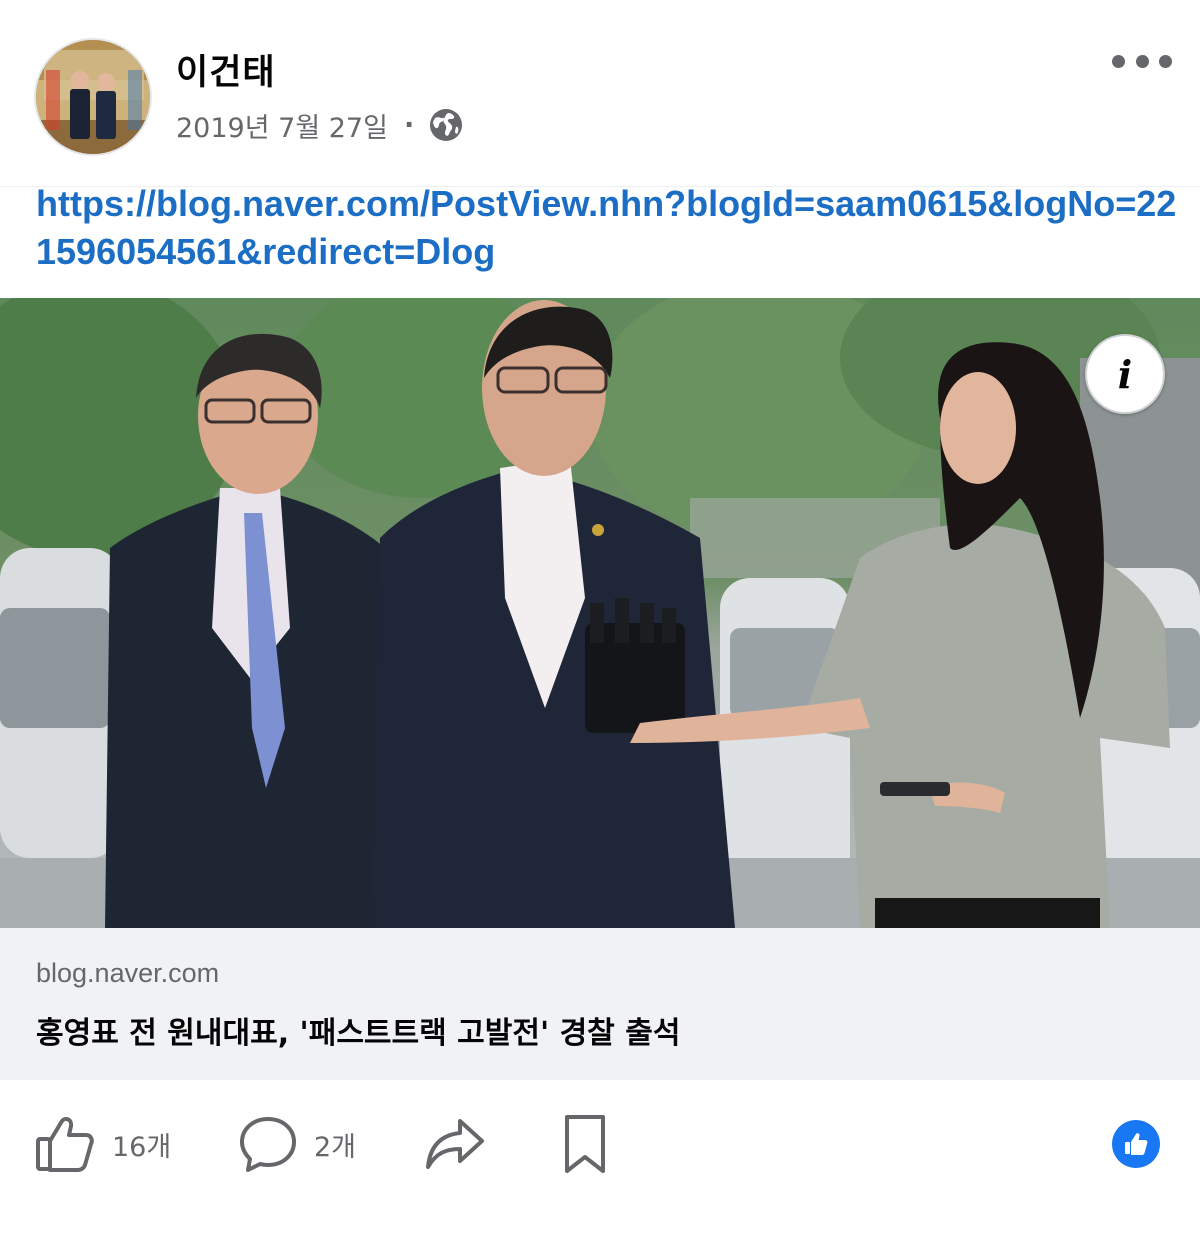 This screenshot has width=1200, height=1239. Describe the element at coordinates (335, 1147) in the screenshot. I see `comment-count: 2개` at that location.